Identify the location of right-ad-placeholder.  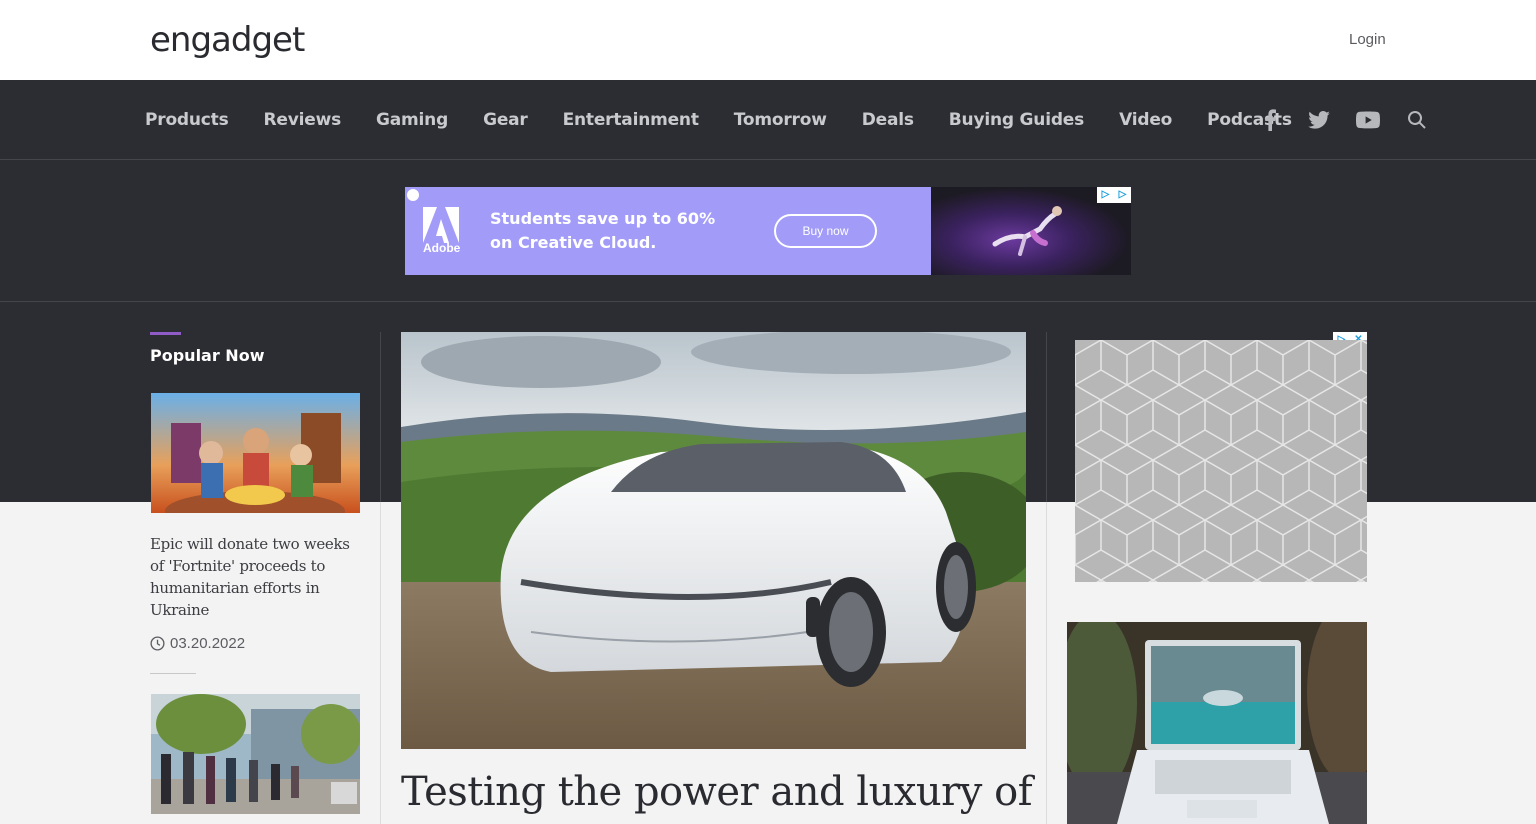
(1221, 461).